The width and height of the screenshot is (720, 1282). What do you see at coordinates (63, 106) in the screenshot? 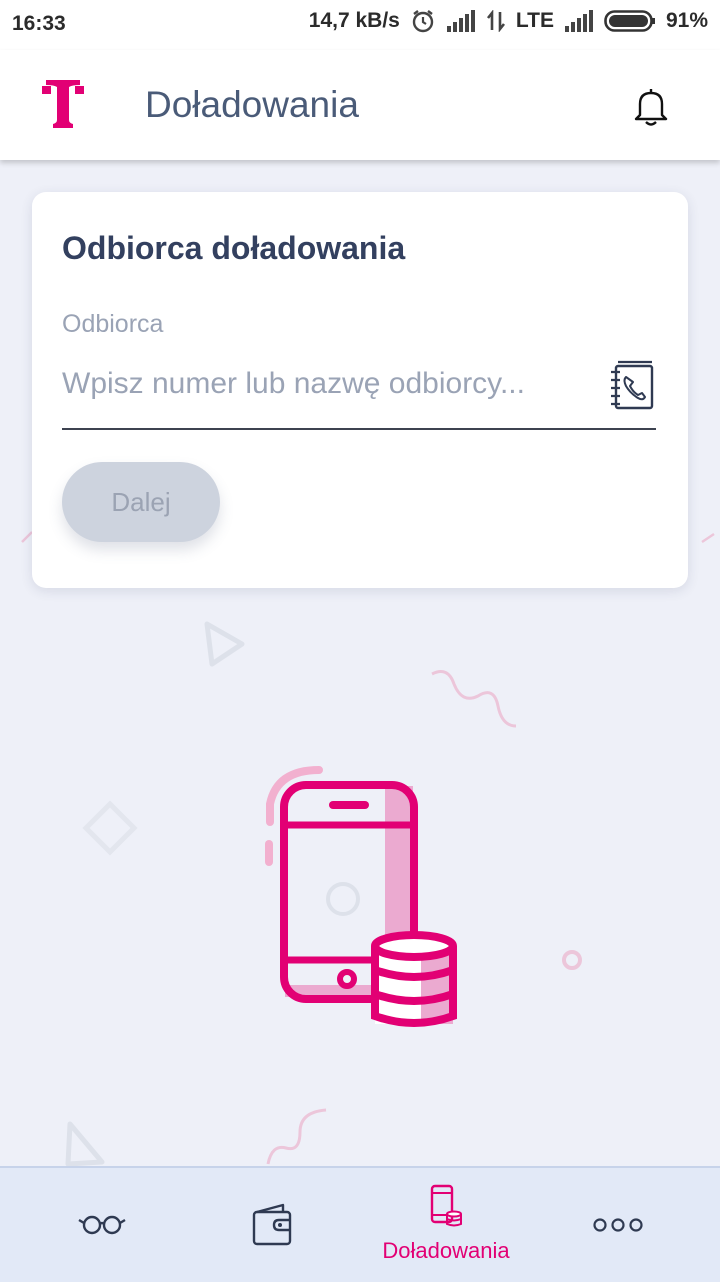
I see `telekom-logo` at bounding box center [63, 106].